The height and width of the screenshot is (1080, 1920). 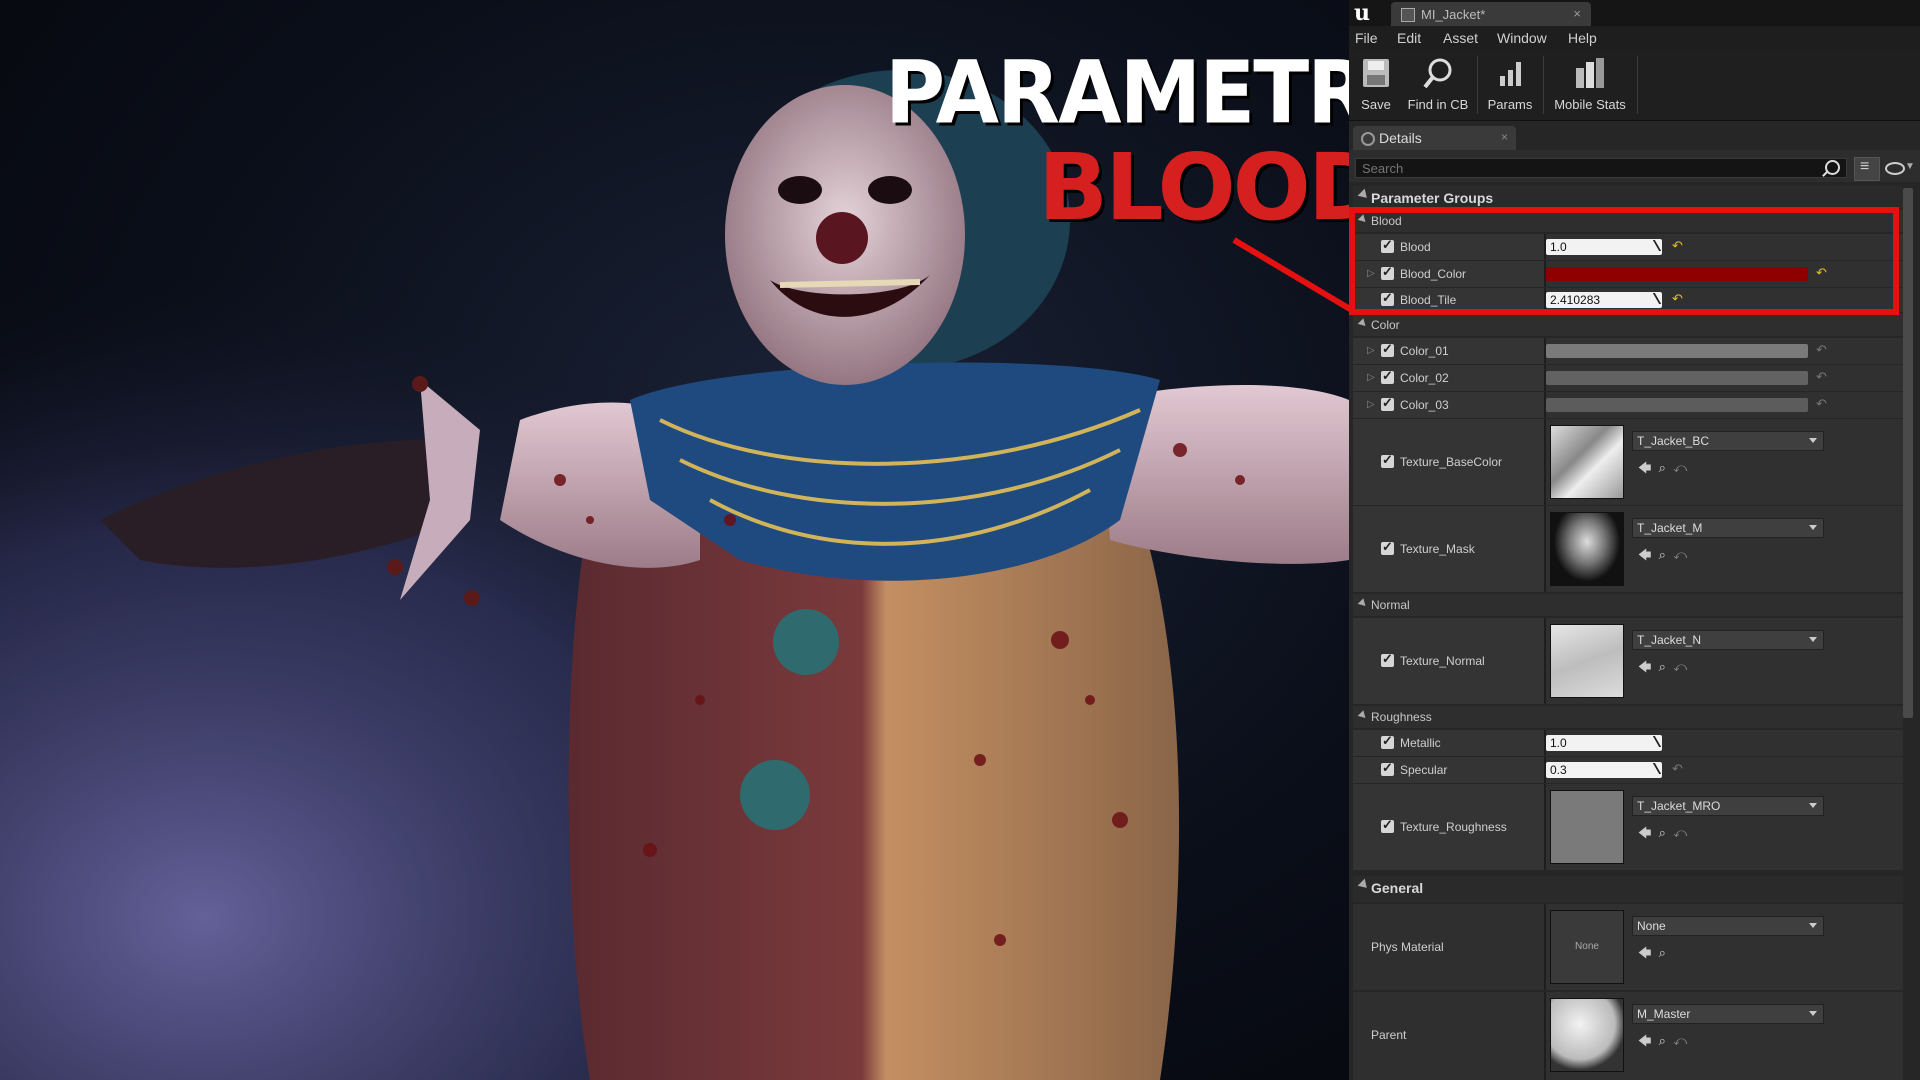 I want to click on details-close-icon: ×, so click(x=1504, y=137).